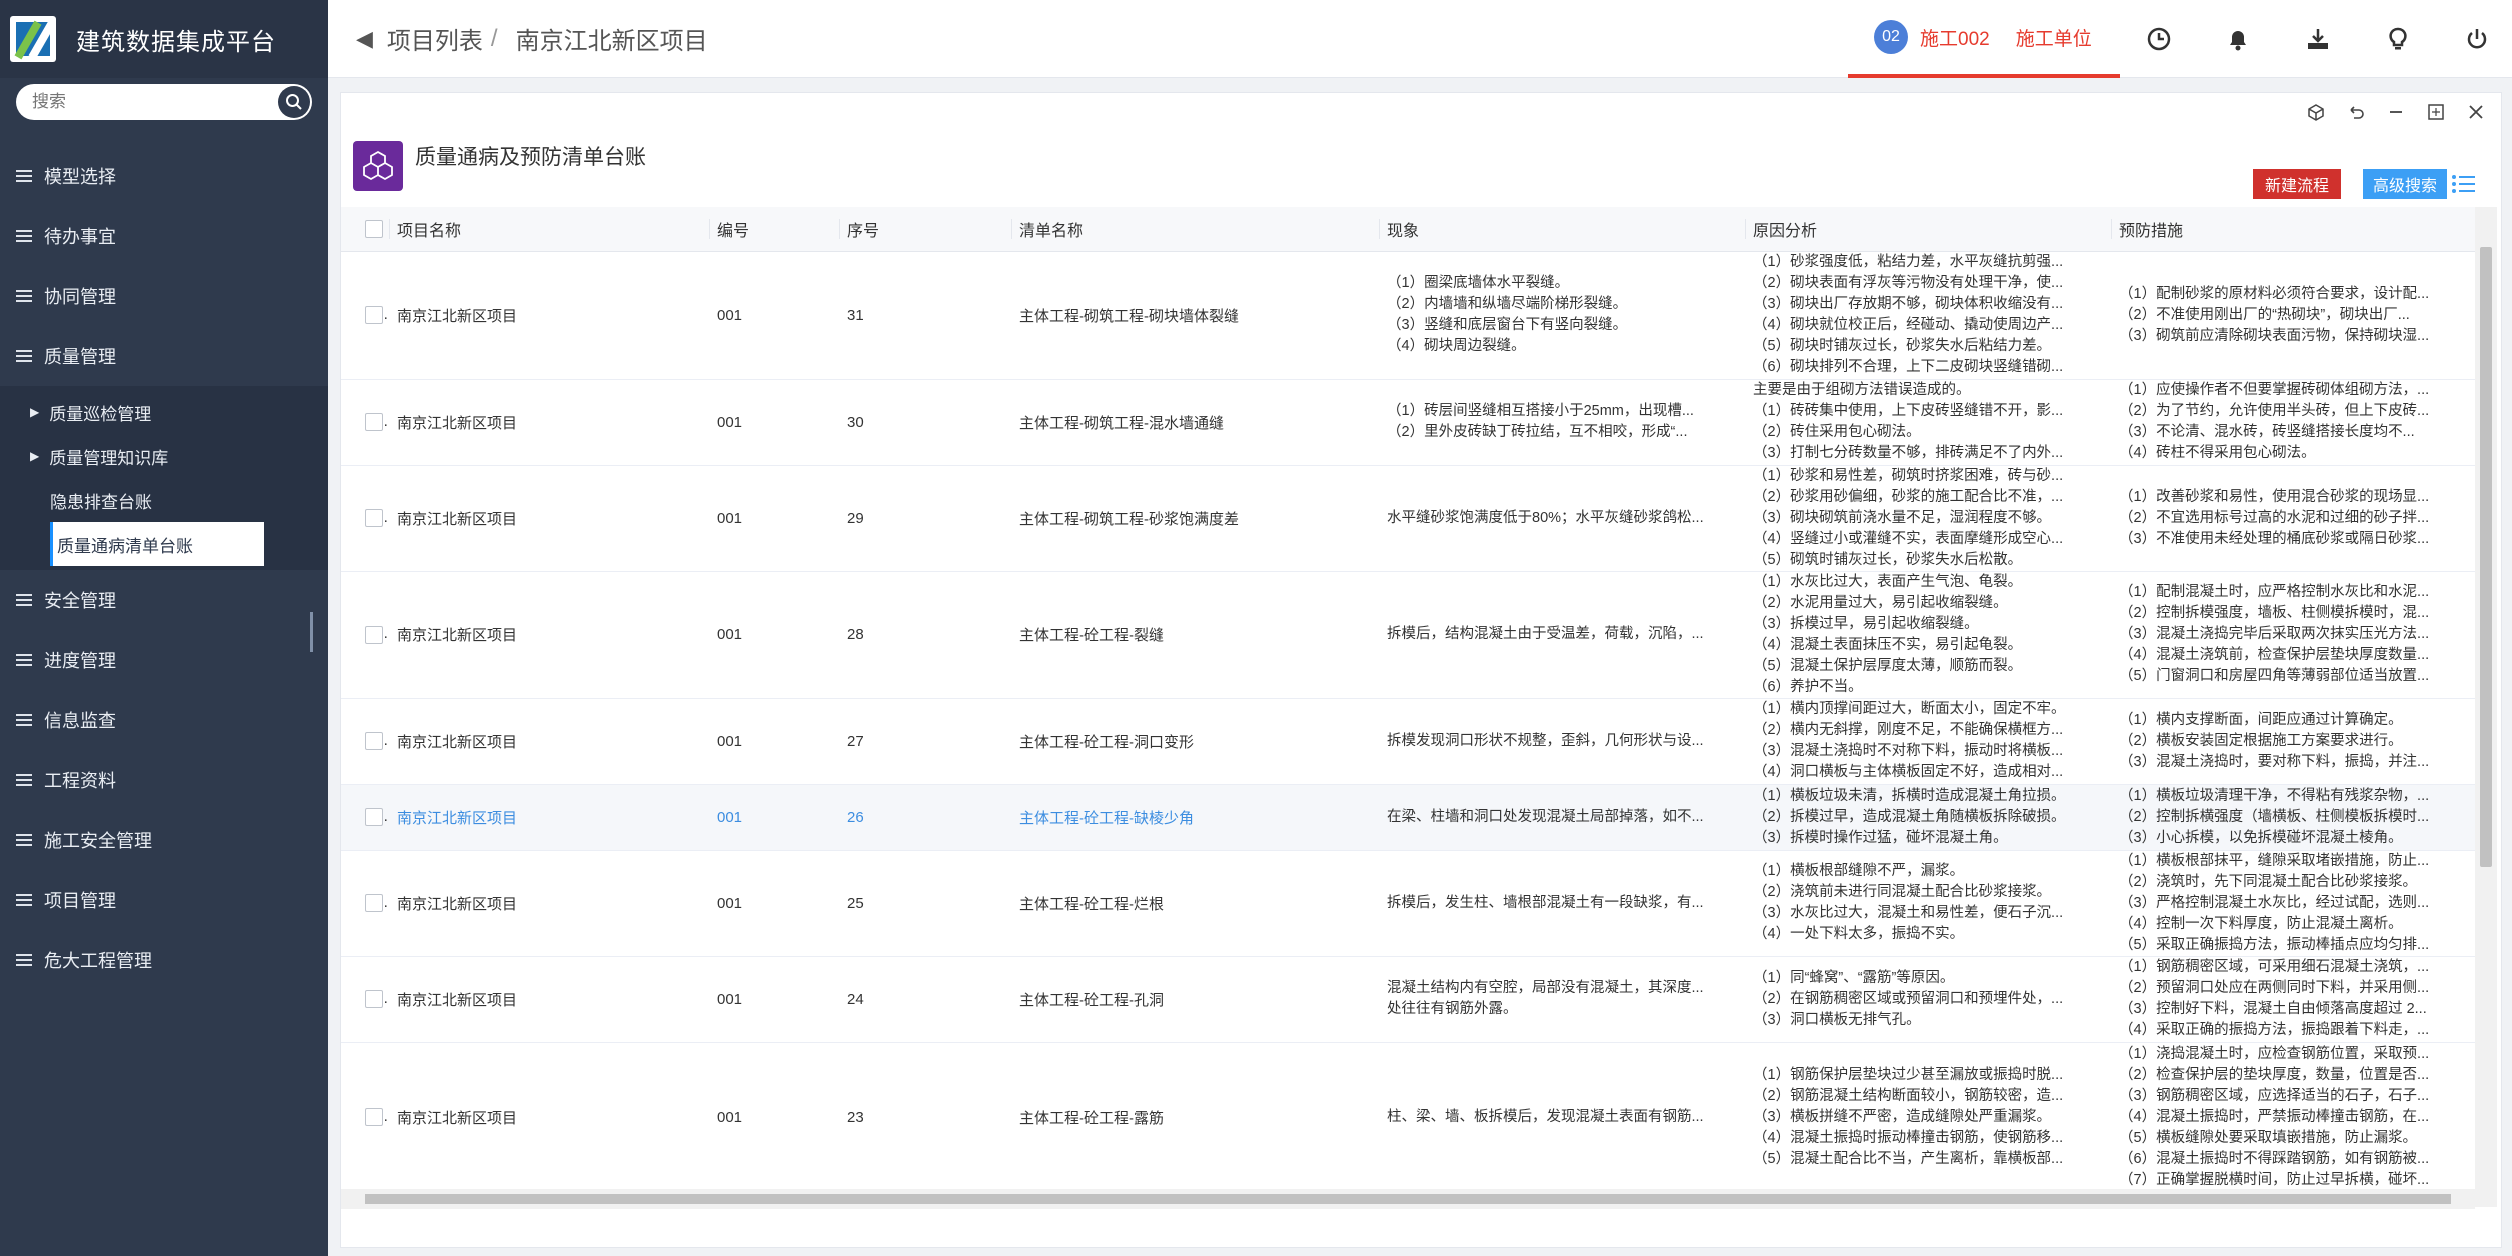  What do you see at coordinates (2268, 1137) in the screenshot?
I see `prevention-cell-line: （5）横板缝隙处要采取填嵌措施，防止漏浆。` at bounding box center [2268, 1137].